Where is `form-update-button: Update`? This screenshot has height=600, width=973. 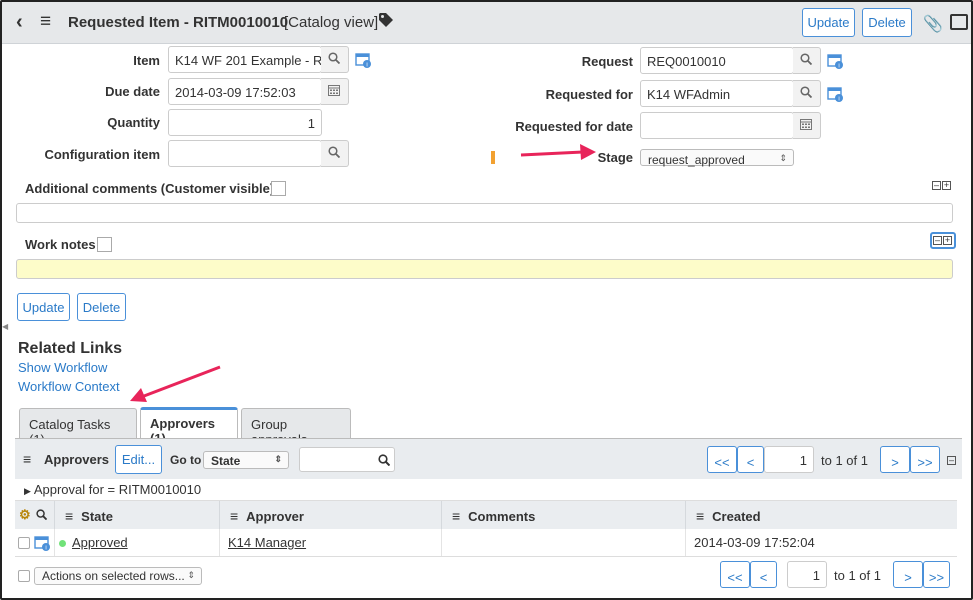
form-update-button: Update is located at coordinates (43, 307).